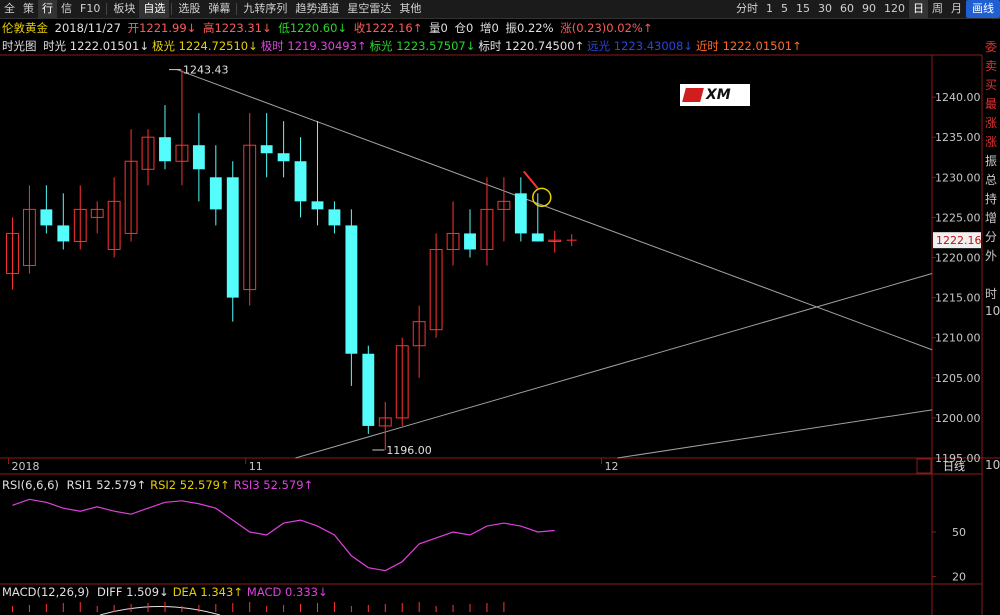 Image resolution: width=1000 pixels, height=615 pixels. Describe the element at coordinates (28, 9) in the screenshot. I see `toolbar-item-1: 策` at that location.